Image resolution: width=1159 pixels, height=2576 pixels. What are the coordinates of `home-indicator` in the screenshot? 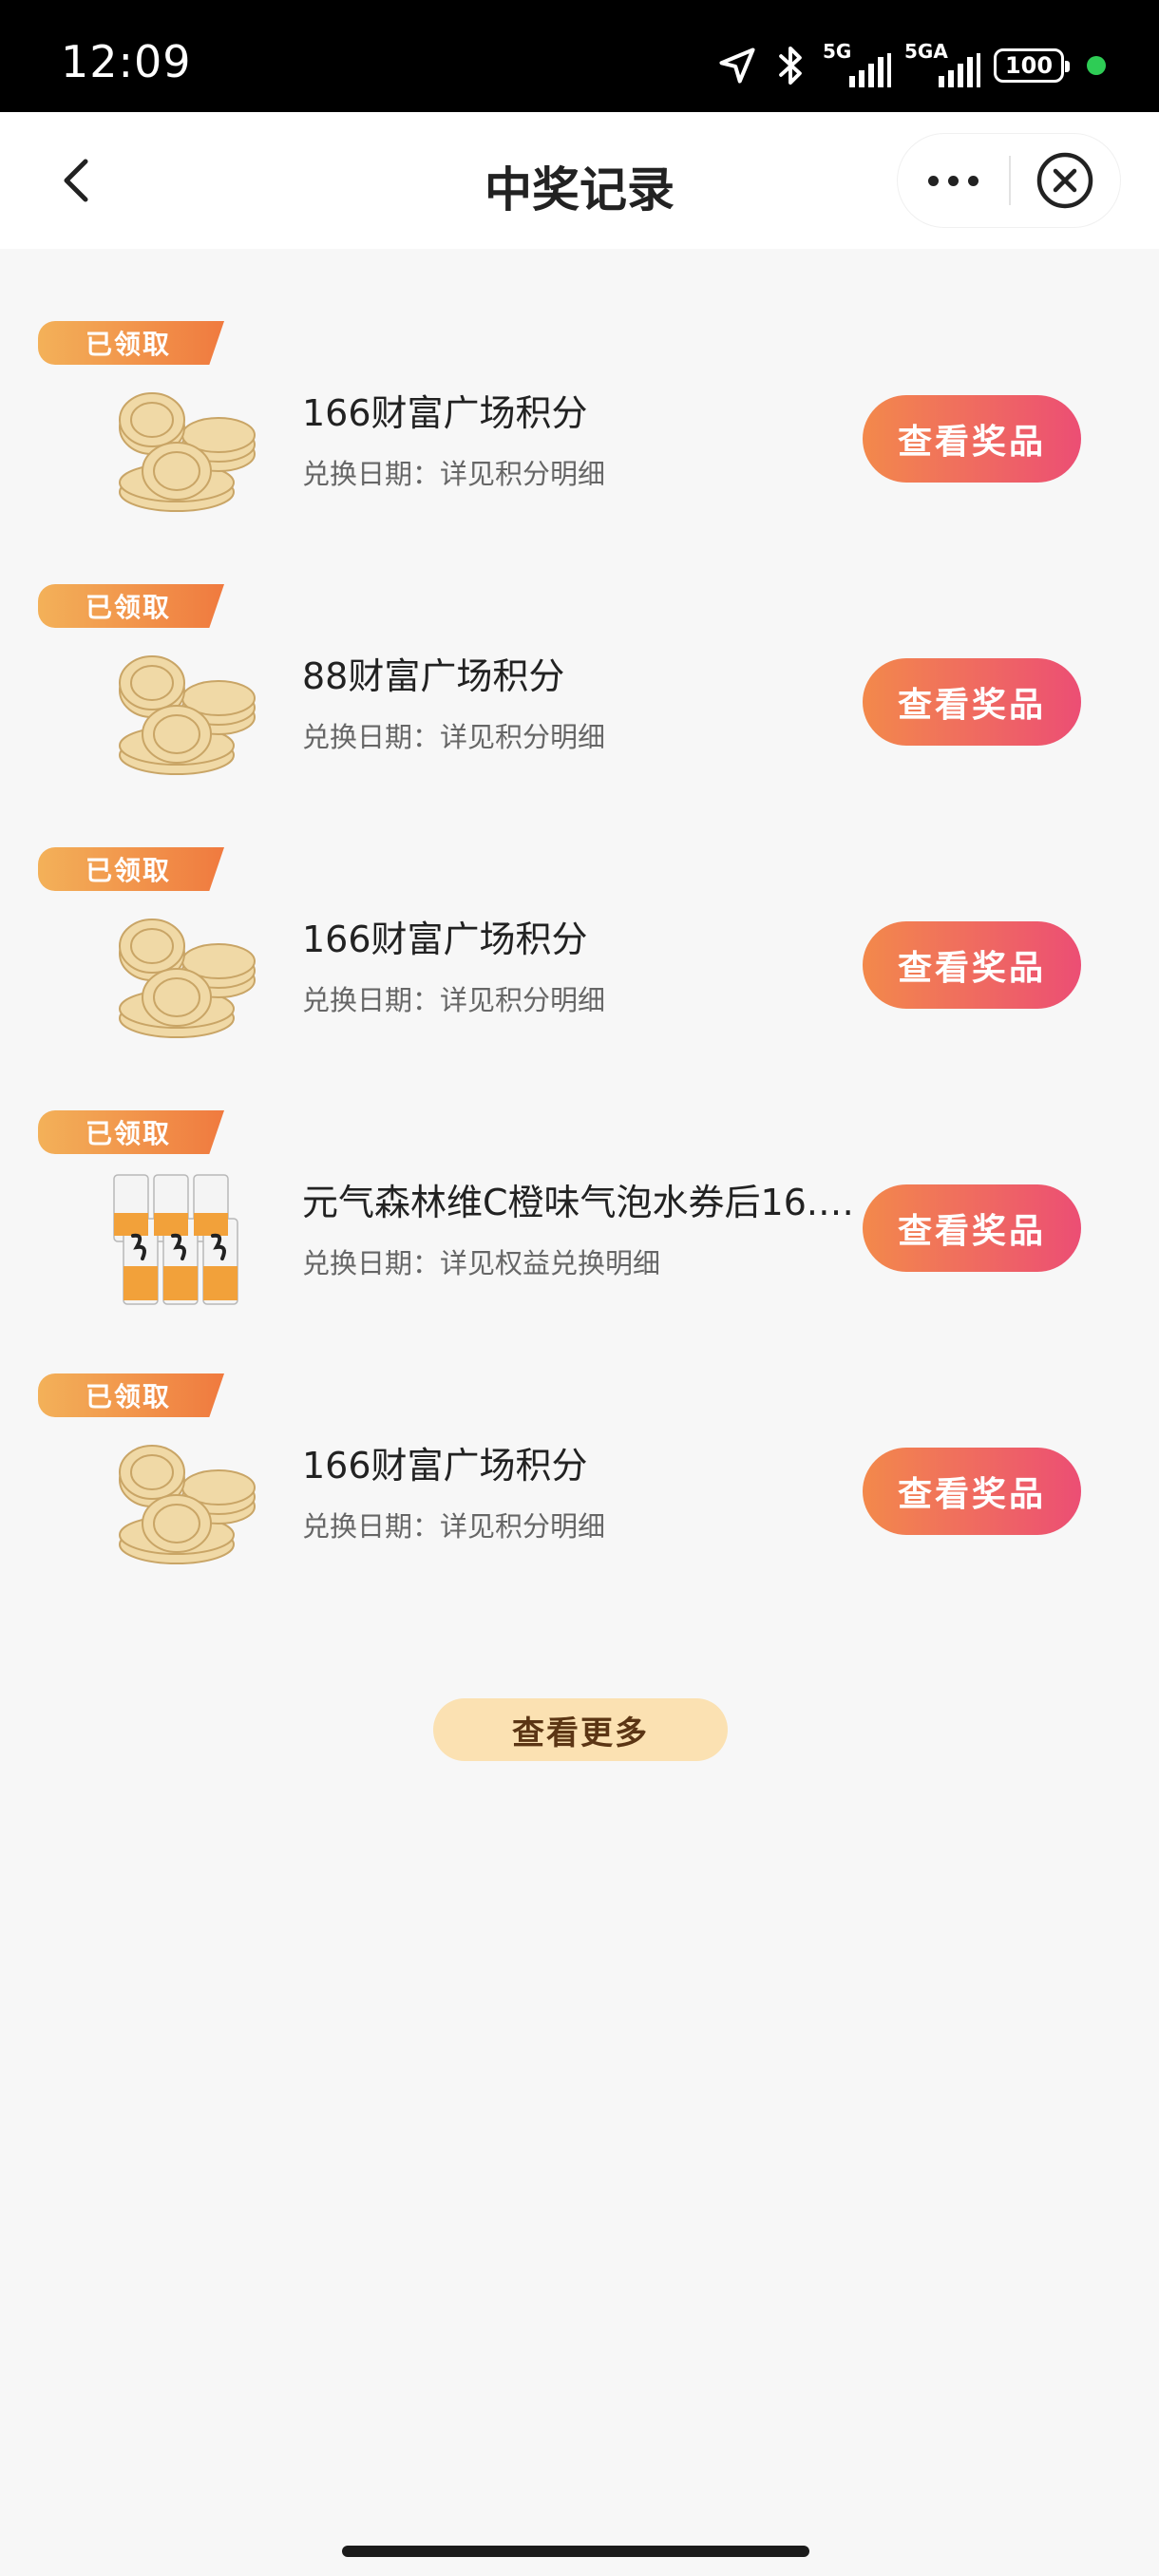 It's located at (575, 2551).